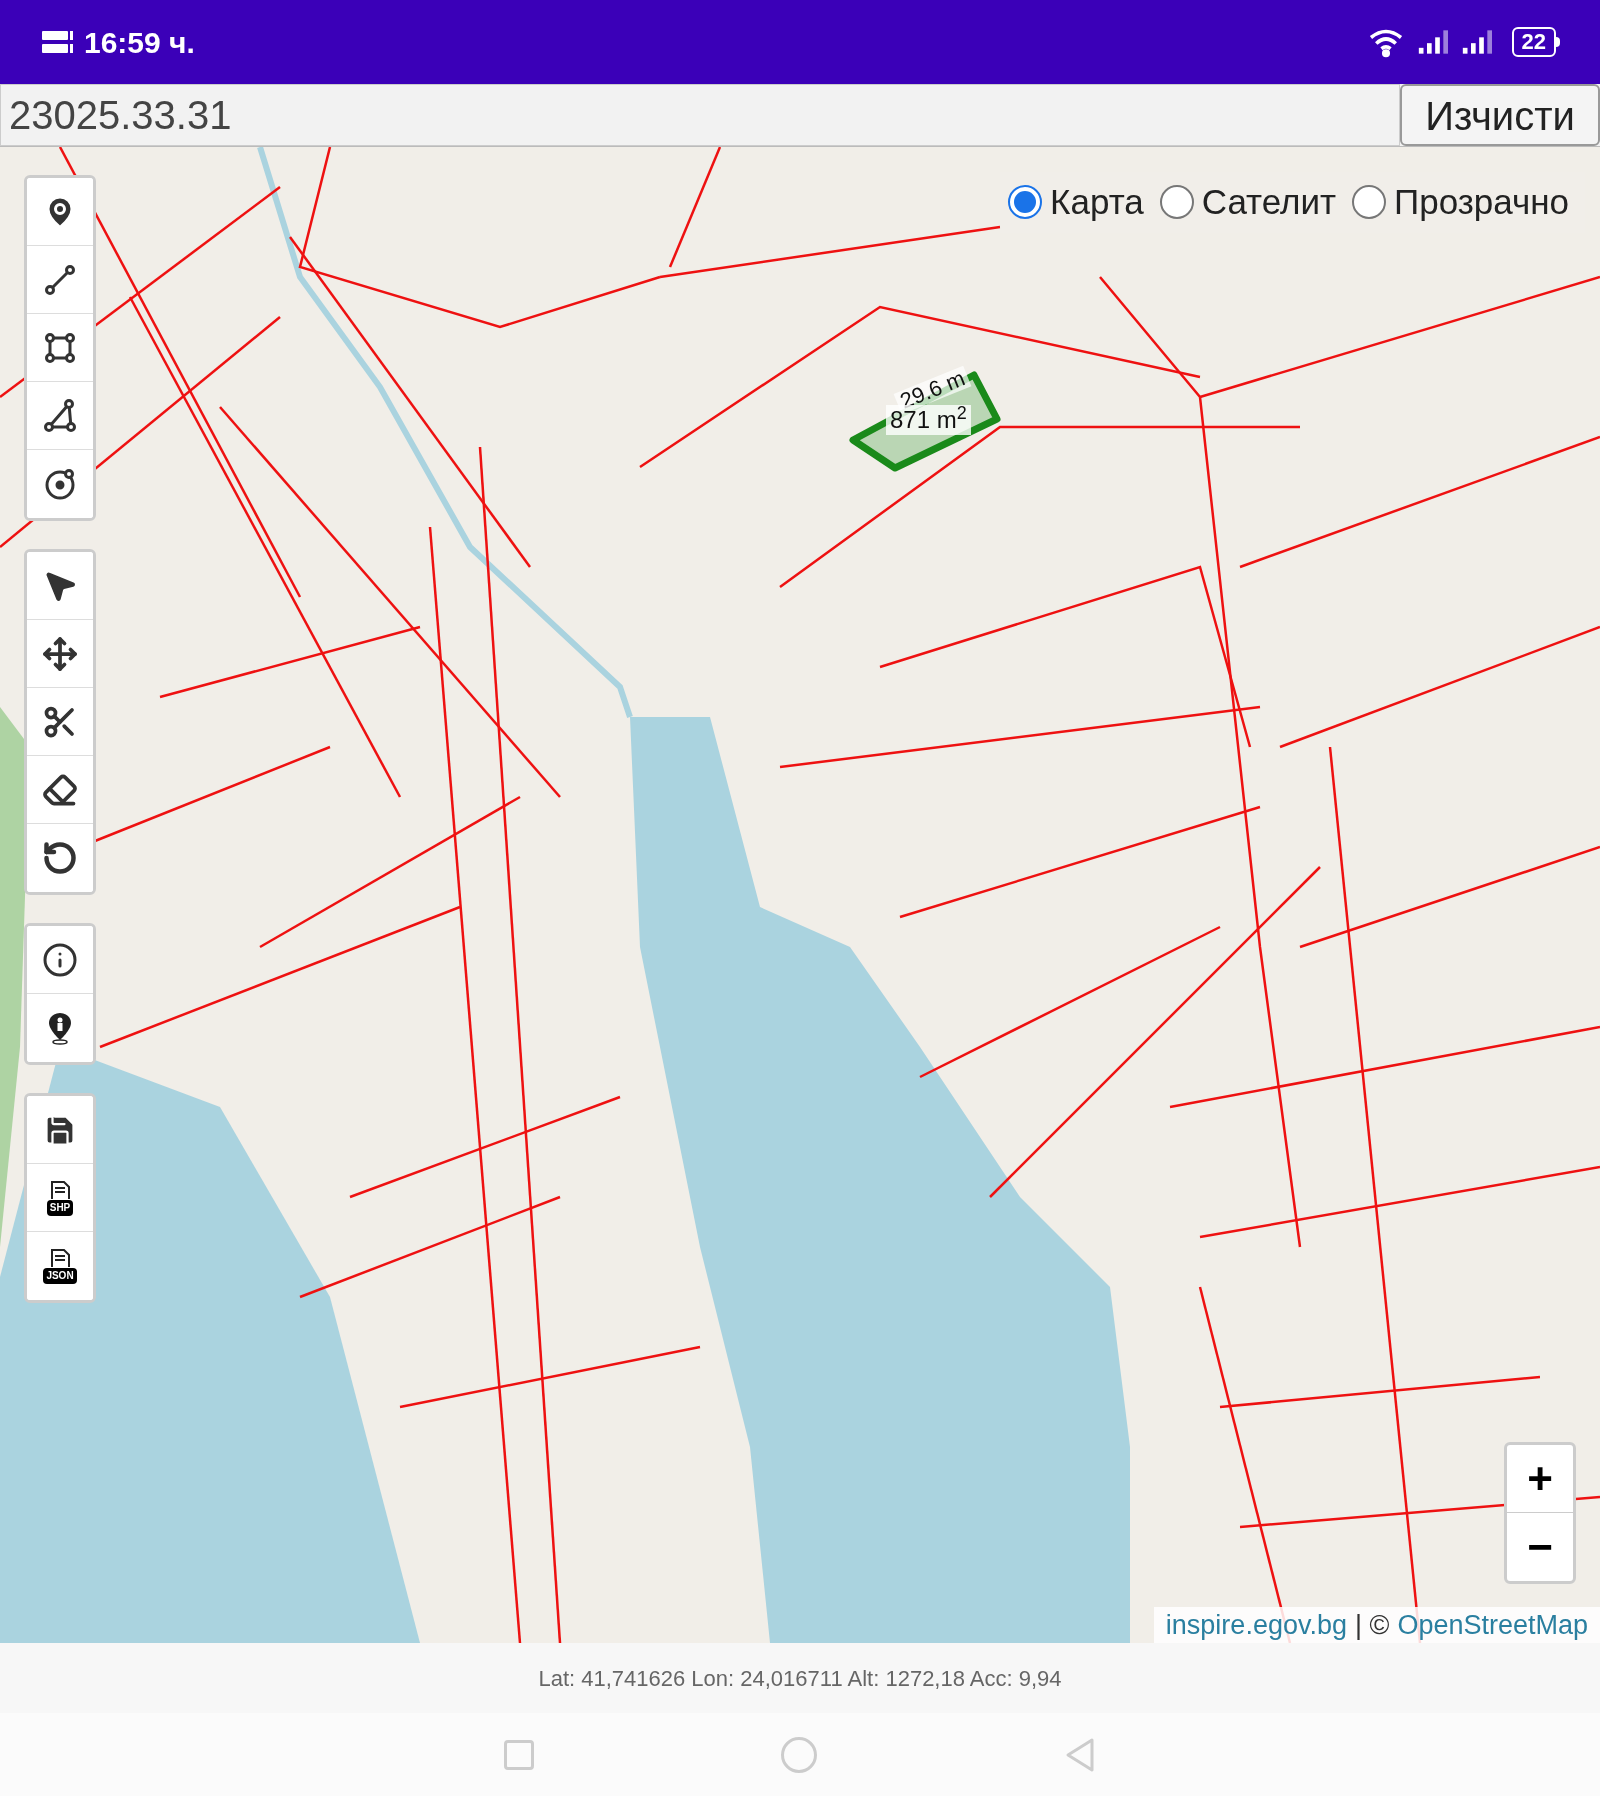 The width and height of the screenshot is (1600, 1796). I want to click on clear-button: Изчисти, so click(1500, 115).